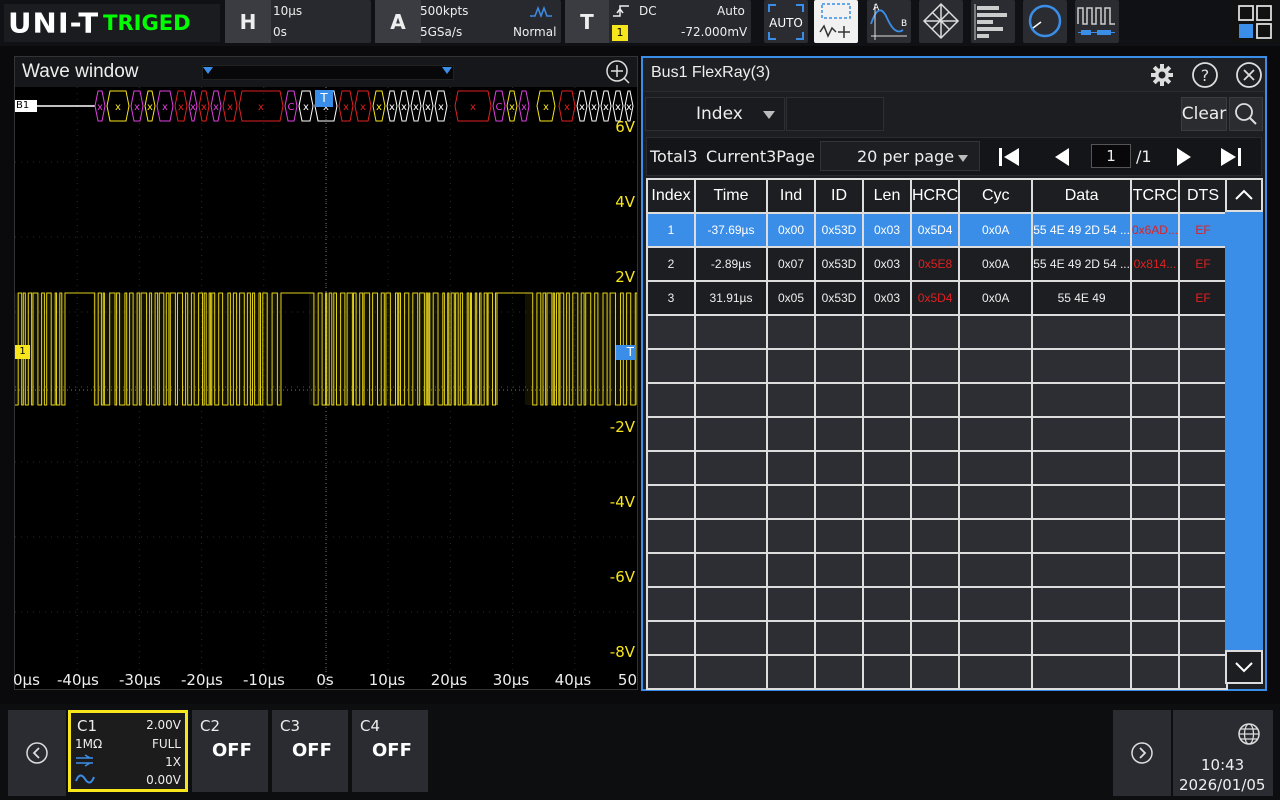 The image size is (1280, 800). I want to click on column-header: Time, so click(731, 196).